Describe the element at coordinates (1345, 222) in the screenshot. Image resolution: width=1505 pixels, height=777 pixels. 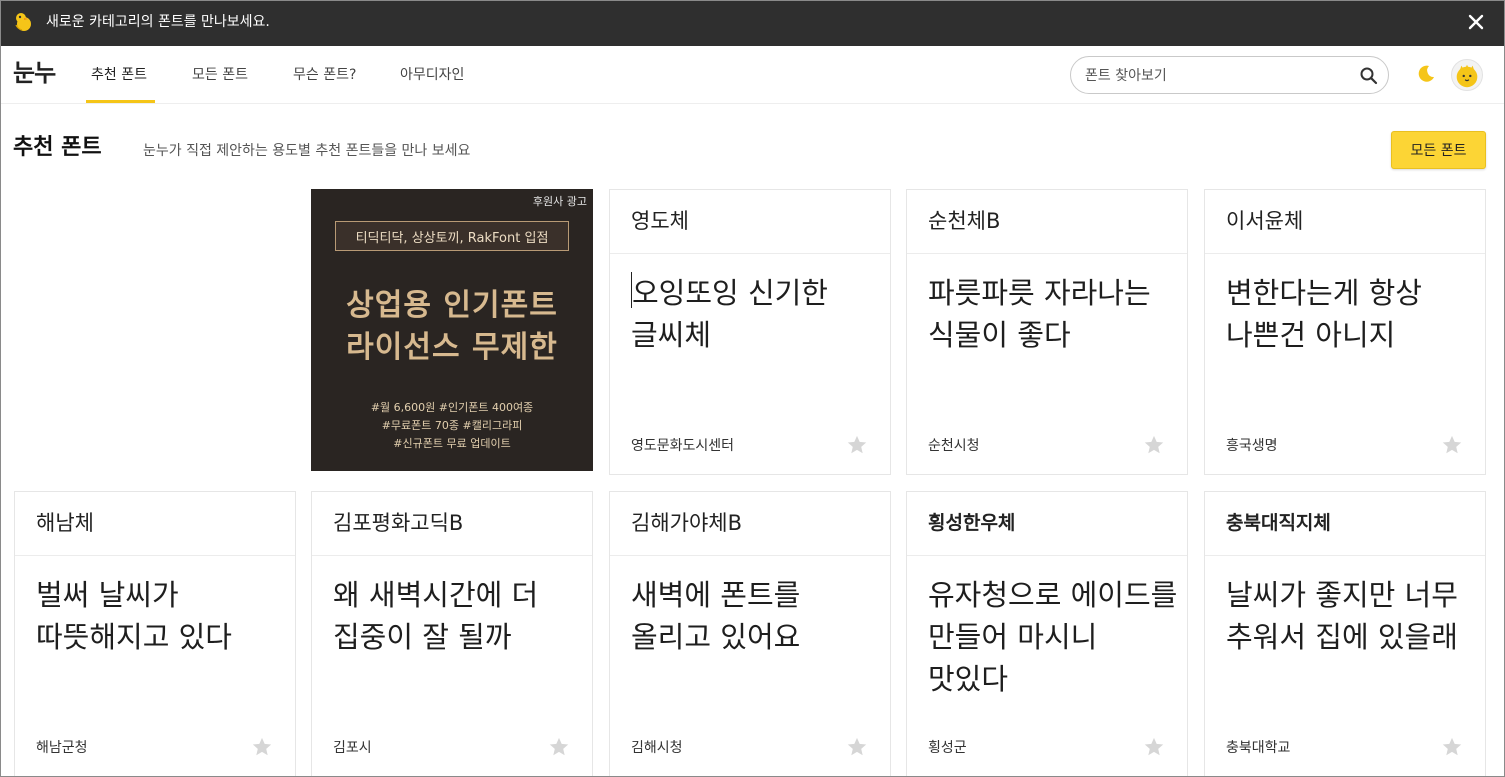
I see `font-name: 이서윤체` at that location.